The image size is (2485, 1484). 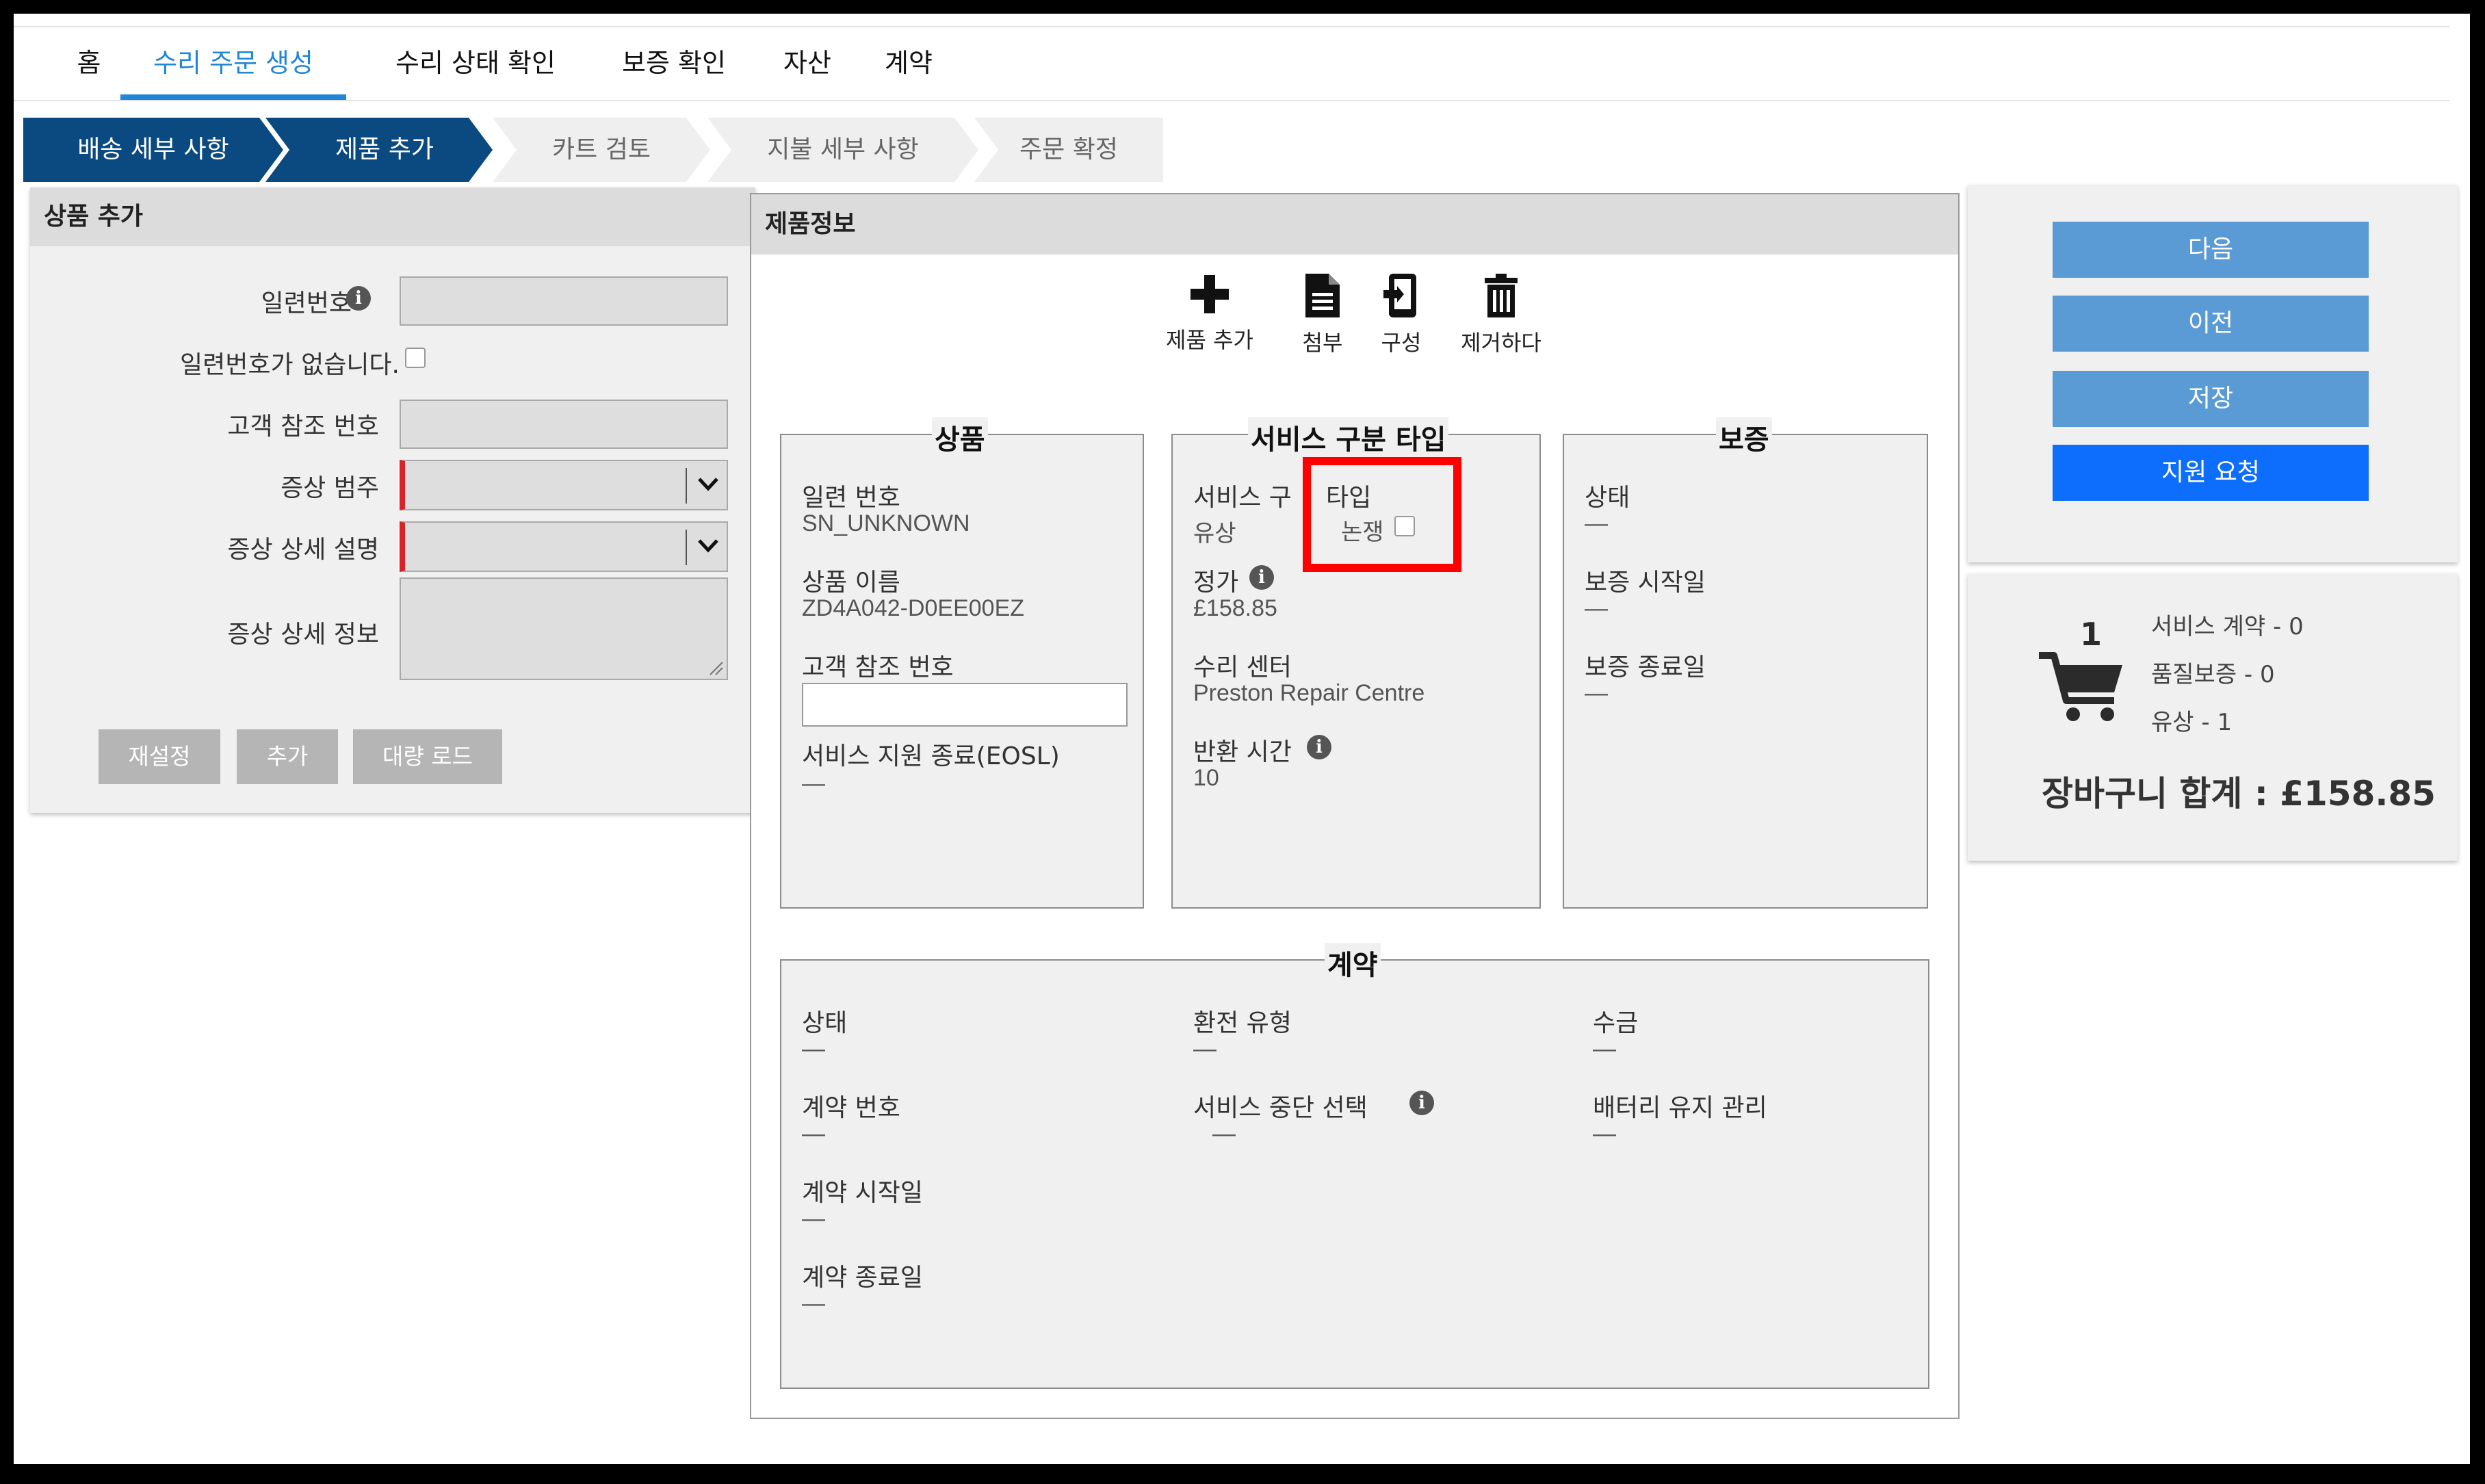 I want to click on warranty-section: 보증 상태 — 보증 시작일 — 보증 종료일 —, so click(x=1745, y=663).